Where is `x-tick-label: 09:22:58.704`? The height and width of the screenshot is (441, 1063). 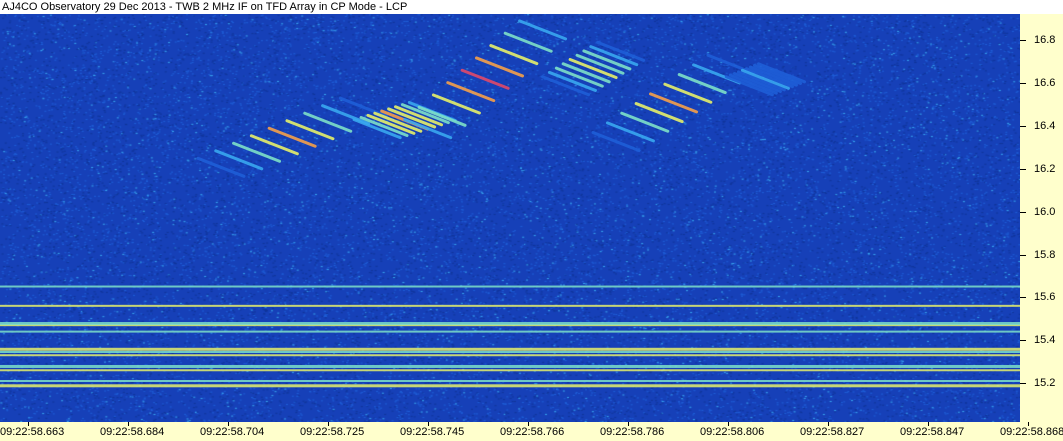 x-tick-label: 09:22:58.704 is located at coordinates (232, 432).